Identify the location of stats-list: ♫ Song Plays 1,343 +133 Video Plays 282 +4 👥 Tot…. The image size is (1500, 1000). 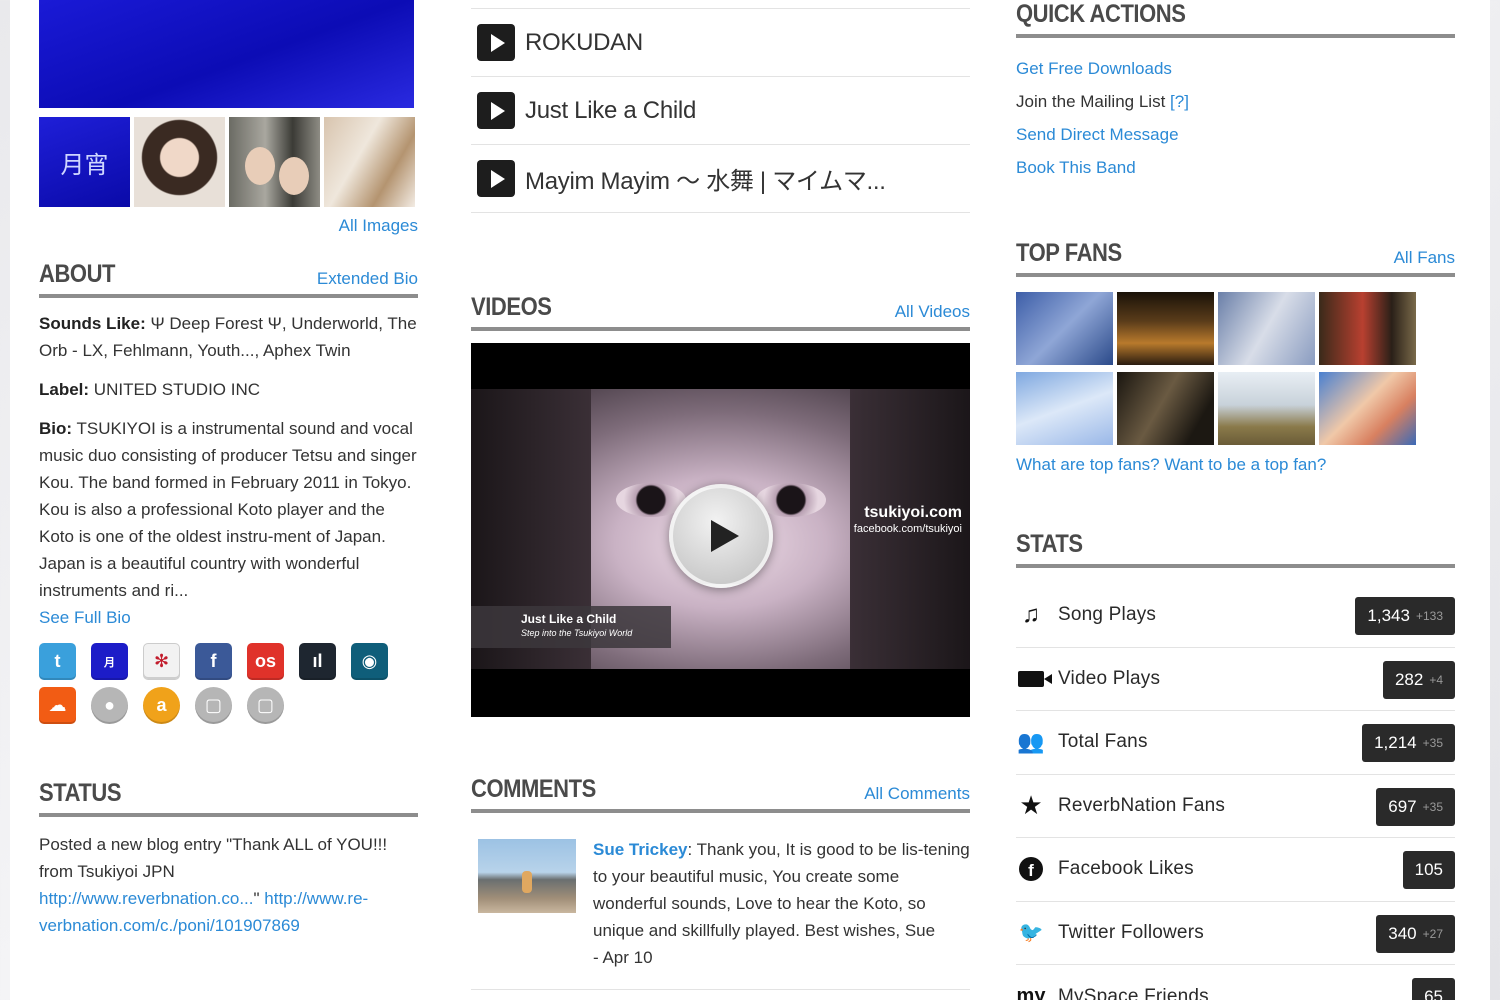
(1235, 792).